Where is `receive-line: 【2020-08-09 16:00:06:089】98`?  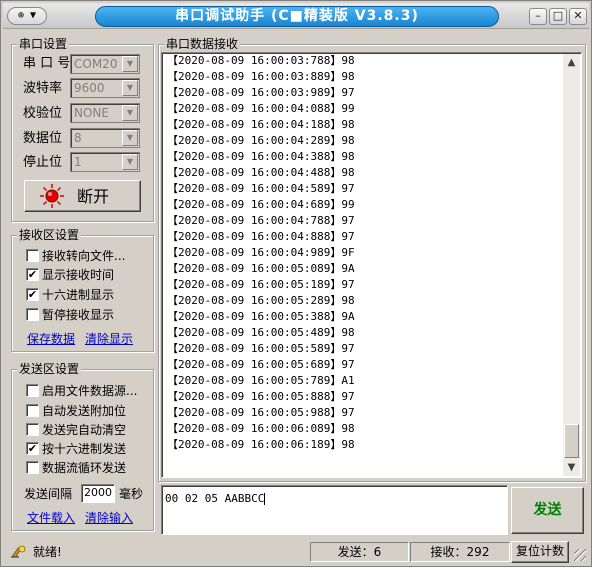 receive-line: 【2020-08-09 16:00:06:089】98 is located at coordinates (261, 428).